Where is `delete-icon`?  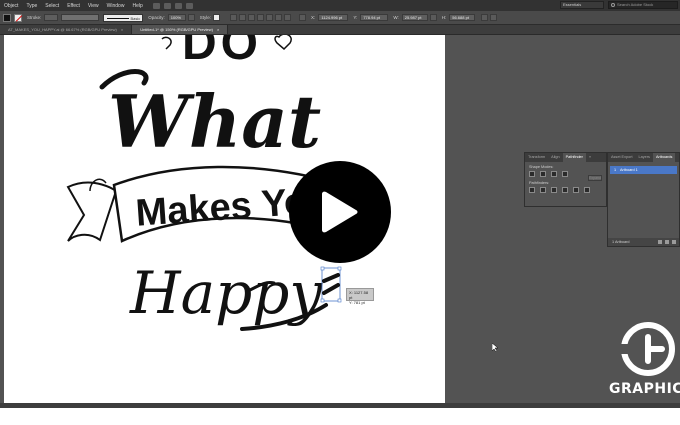
delete-icon is located at coordinates (674, 242).